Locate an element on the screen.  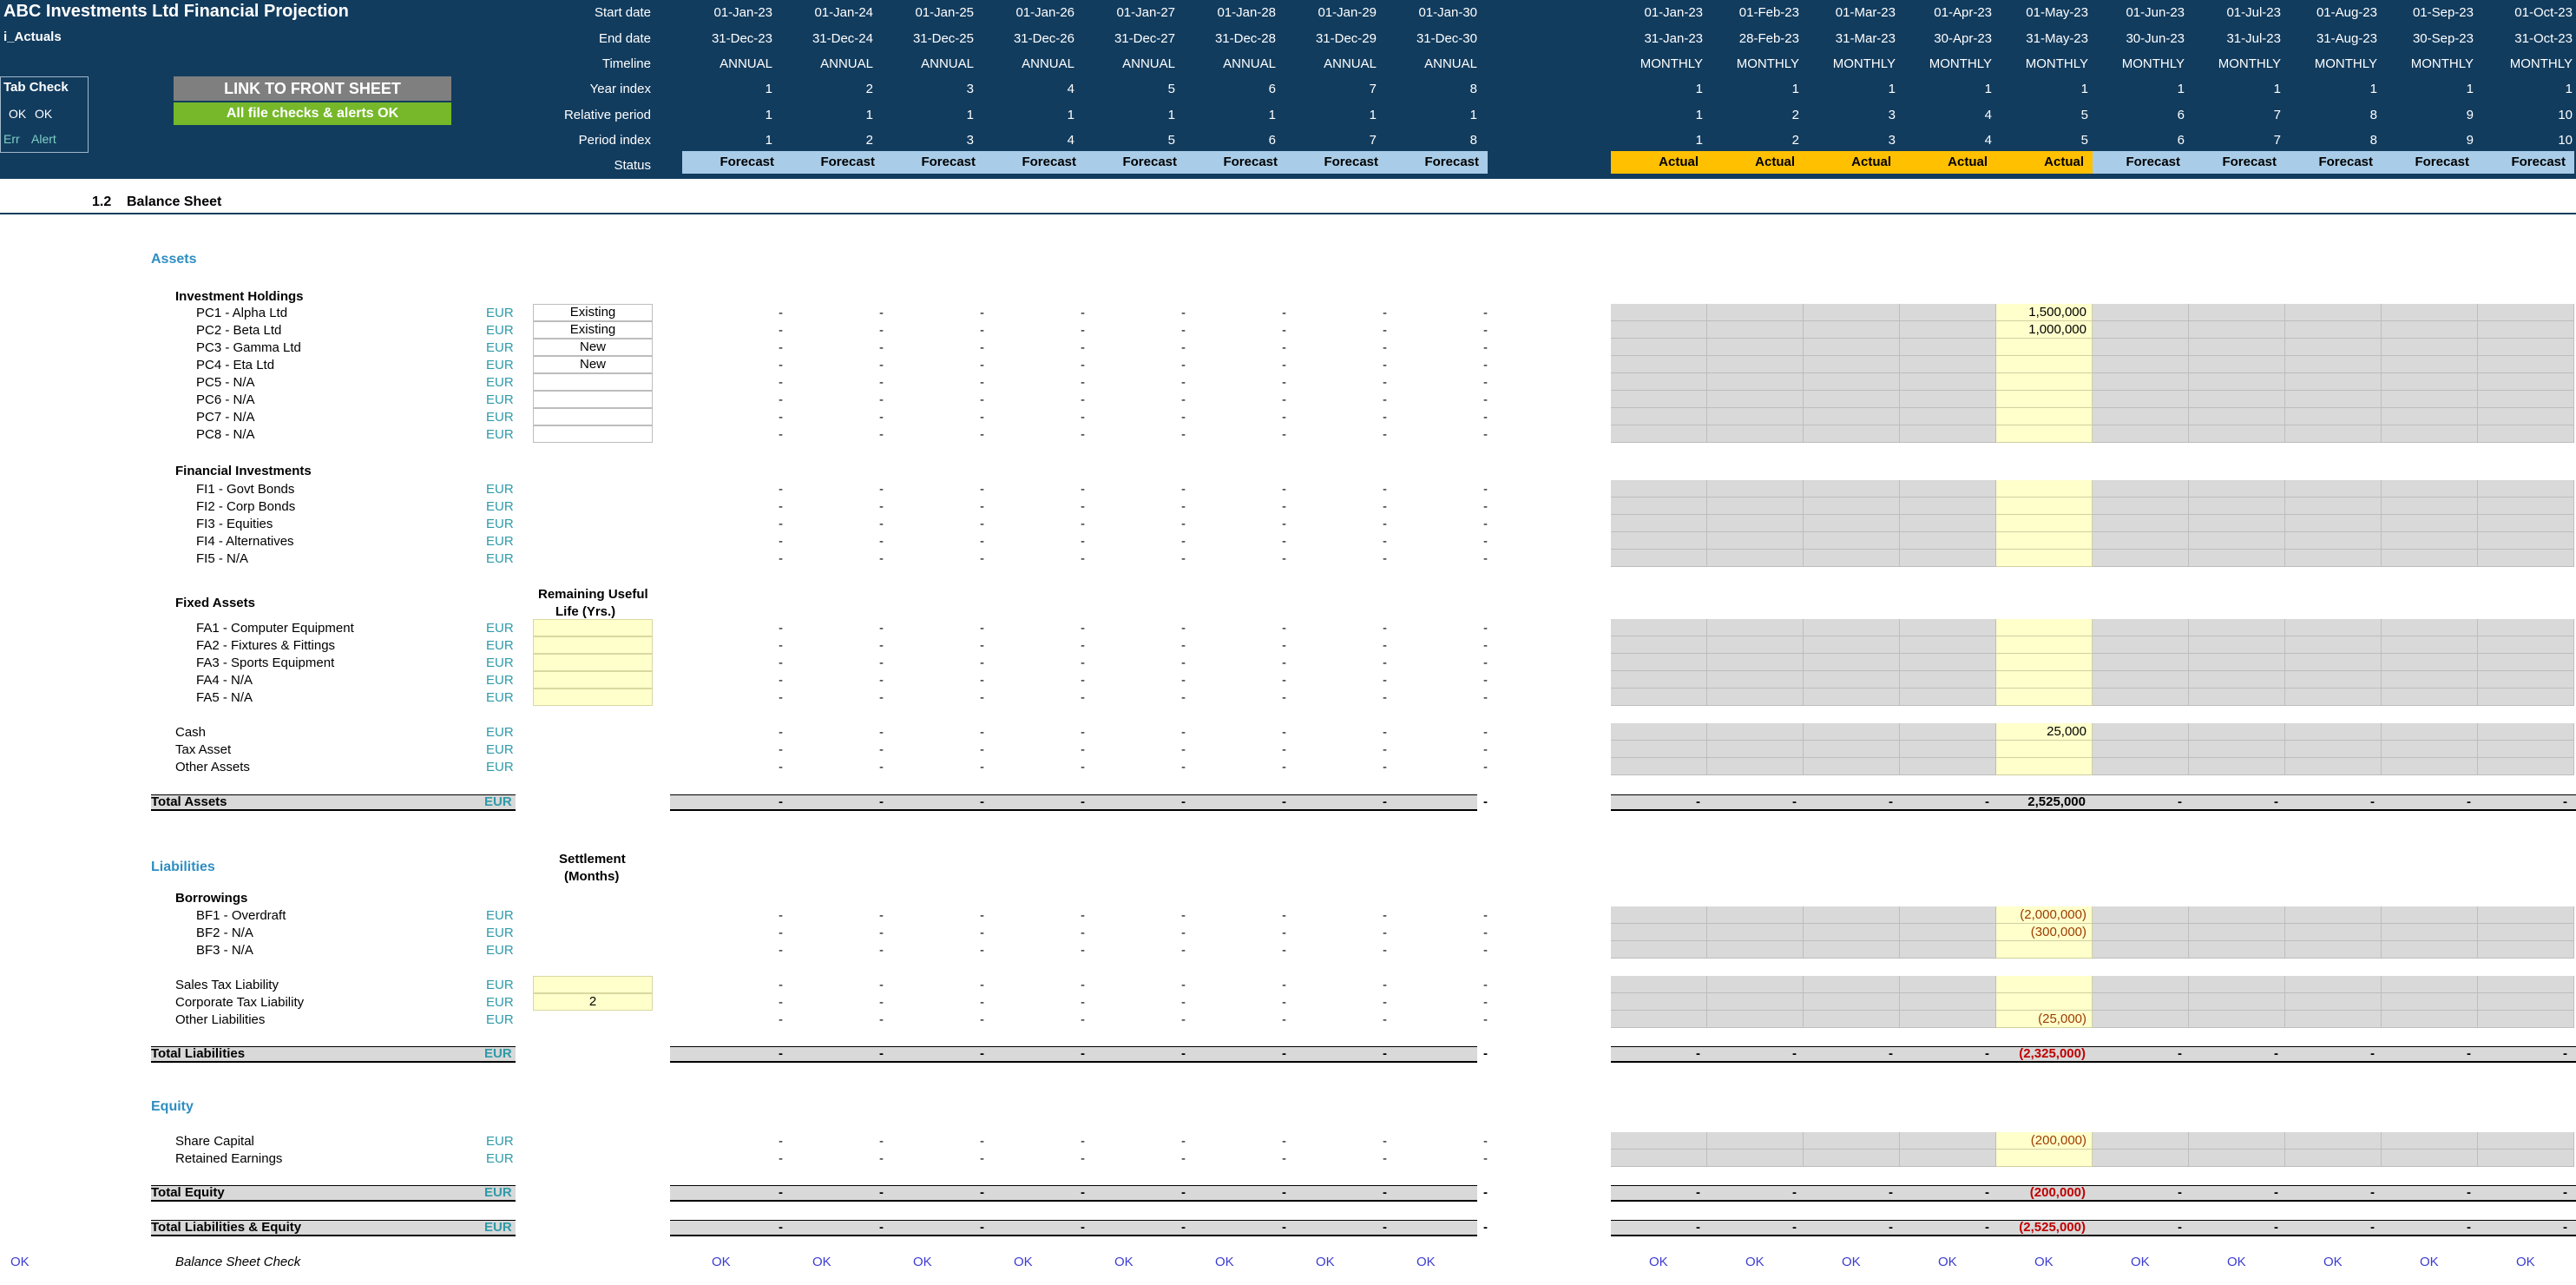
actuals-input-cell: (2,000,000) is located at coordinates (2045, 915).